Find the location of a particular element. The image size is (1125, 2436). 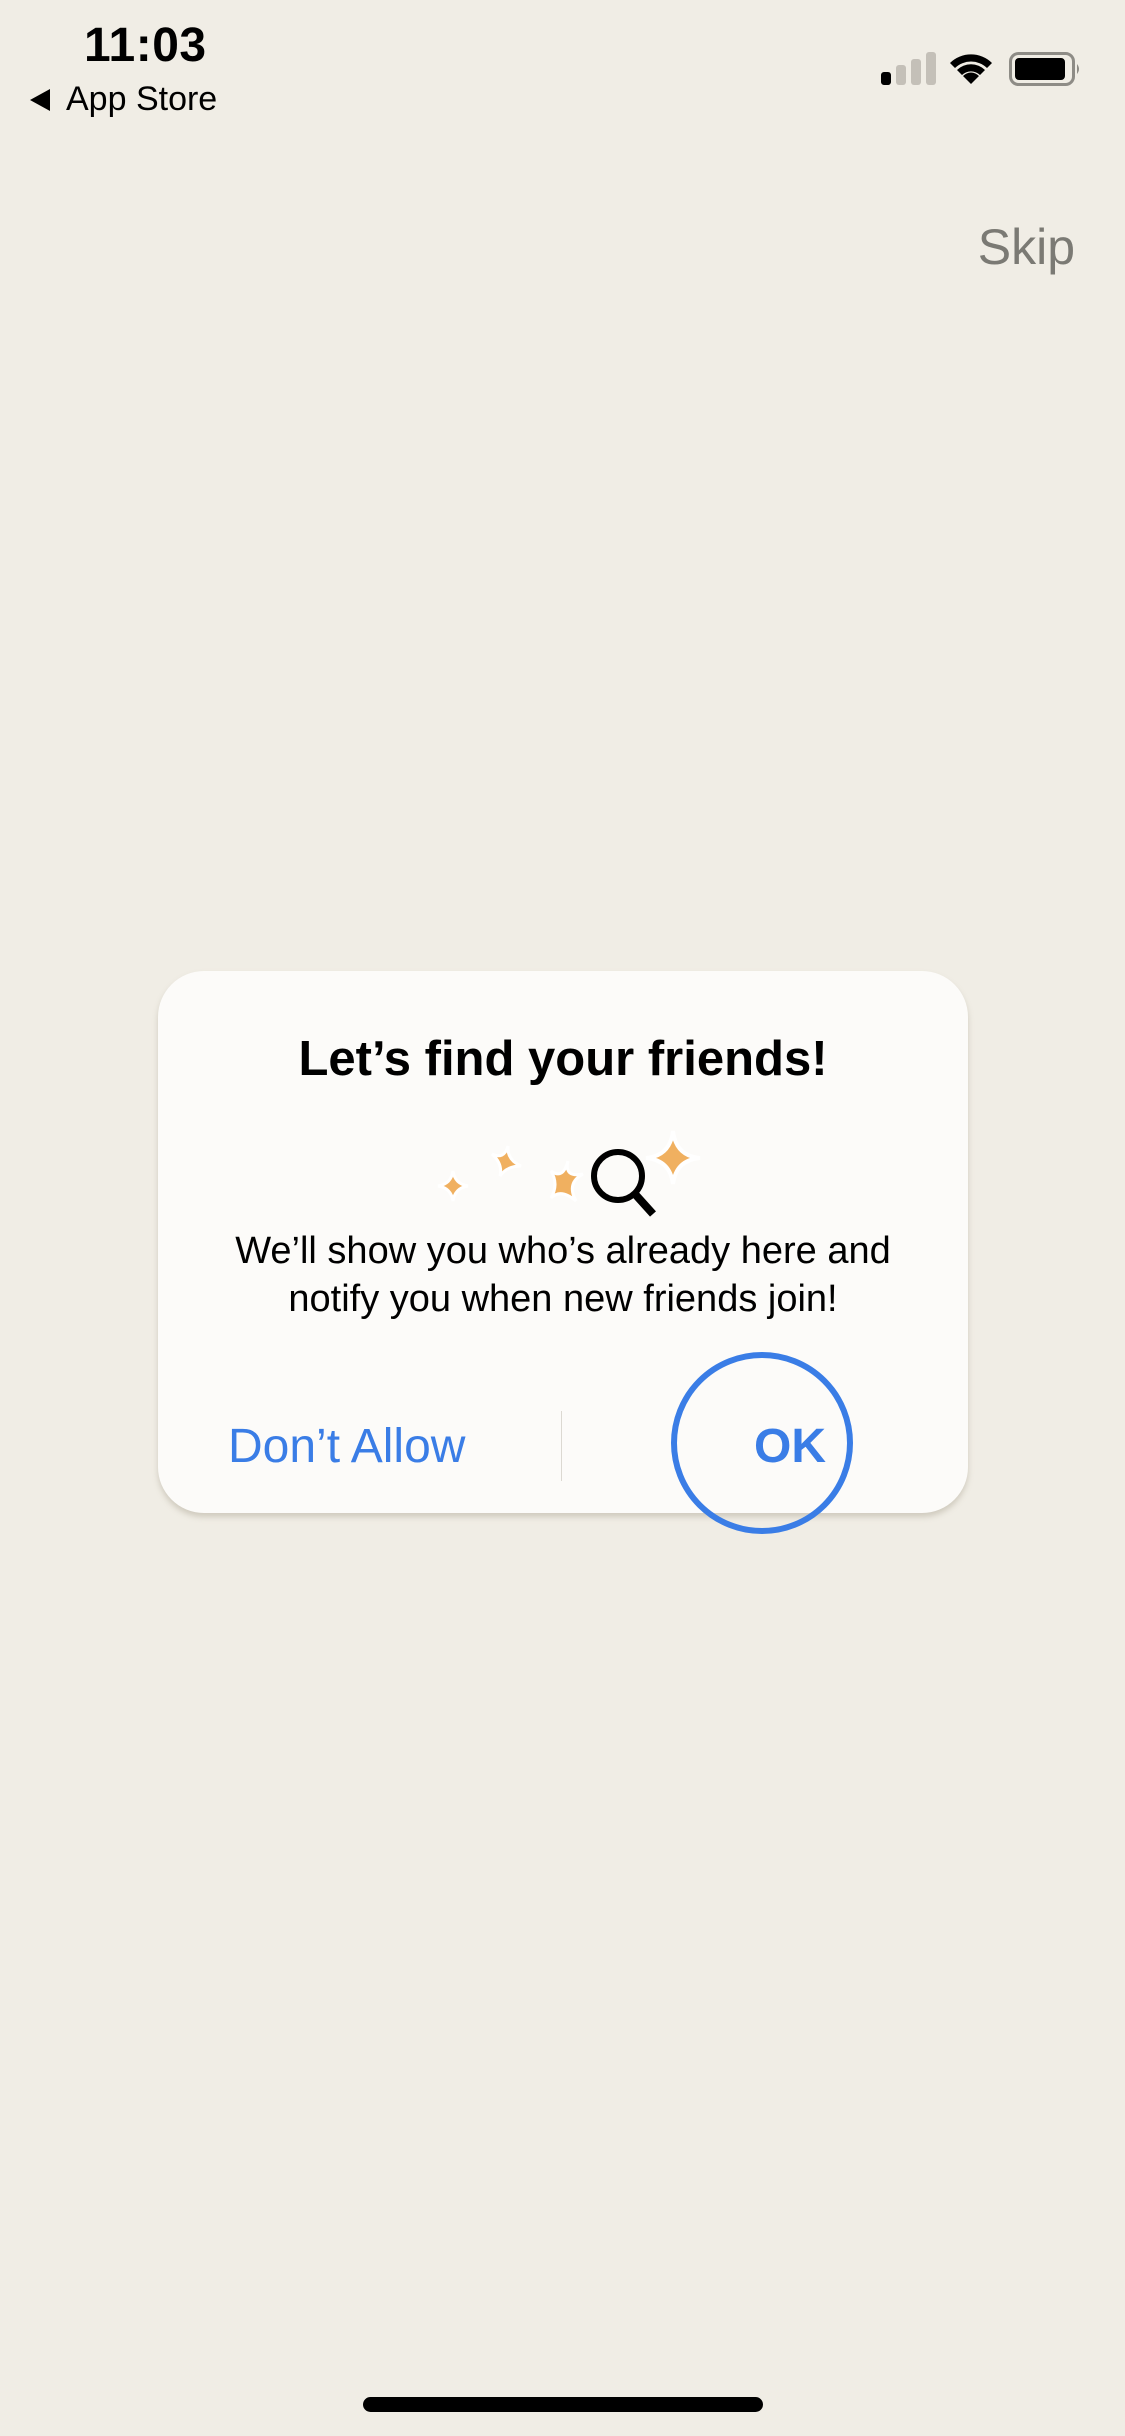

wifi-icon is located at coordinates (971, 69).